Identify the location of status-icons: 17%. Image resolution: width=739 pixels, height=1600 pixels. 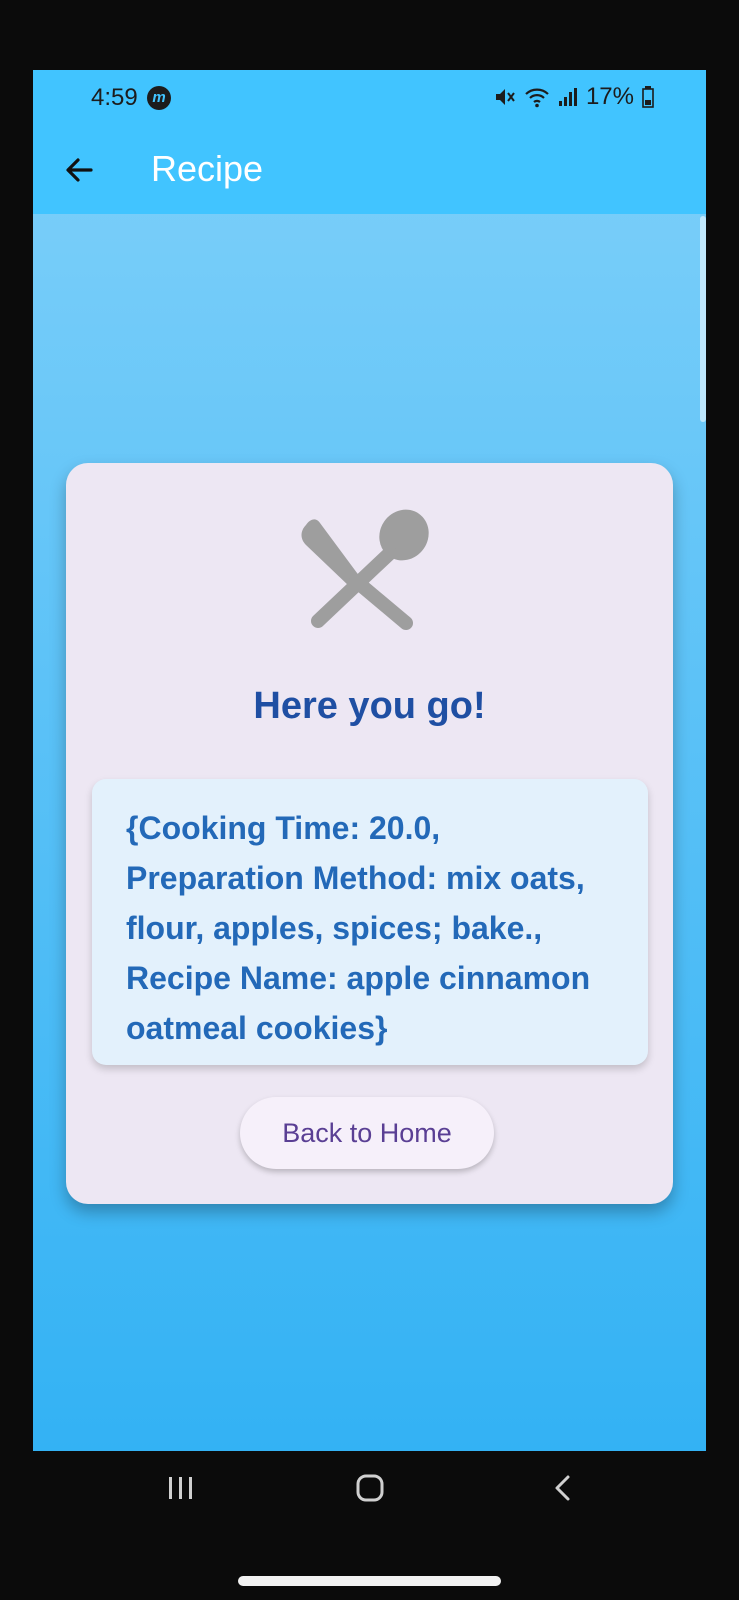
(574, 97).